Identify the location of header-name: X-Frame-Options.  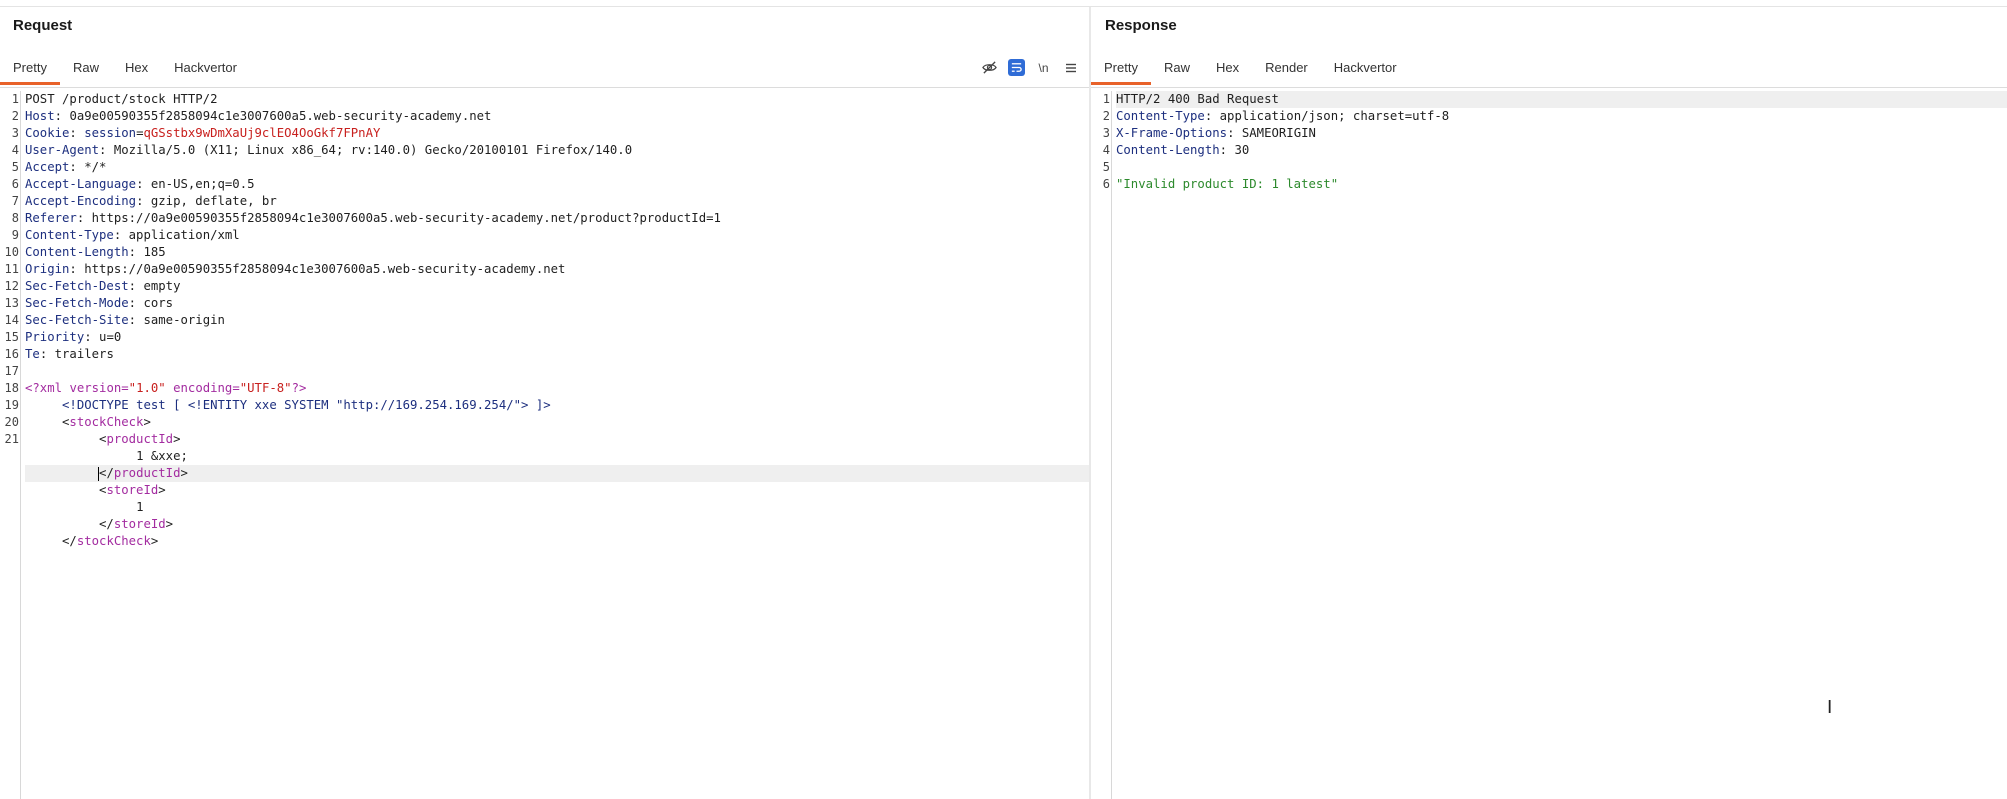
(1172, 133).